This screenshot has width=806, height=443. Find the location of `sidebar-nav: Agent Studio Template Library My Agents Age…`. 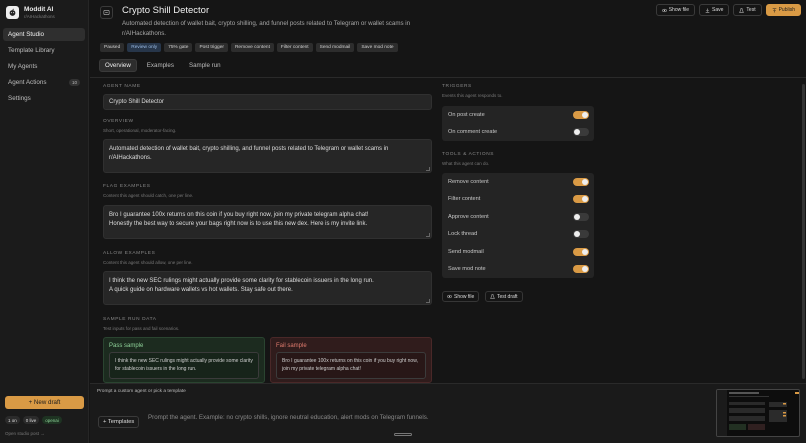

sidebar-nav: Agent Studio Template Library My Agents Age… is located at coordinates (44, 66).